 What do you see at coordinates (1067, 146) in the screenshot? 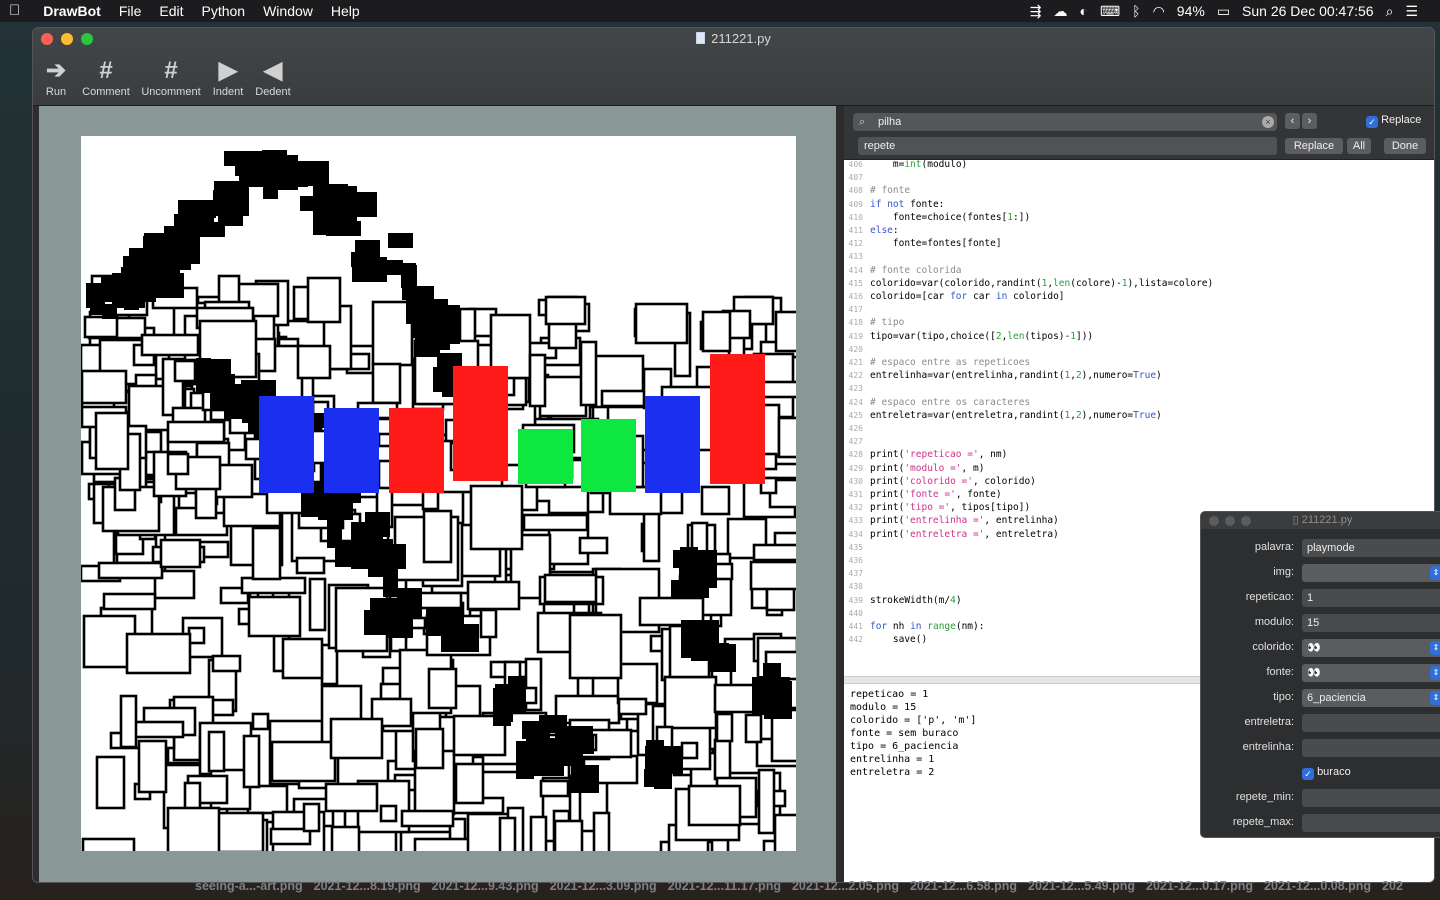
I see `replace-input: repete` at bounding box center [1067, 146].